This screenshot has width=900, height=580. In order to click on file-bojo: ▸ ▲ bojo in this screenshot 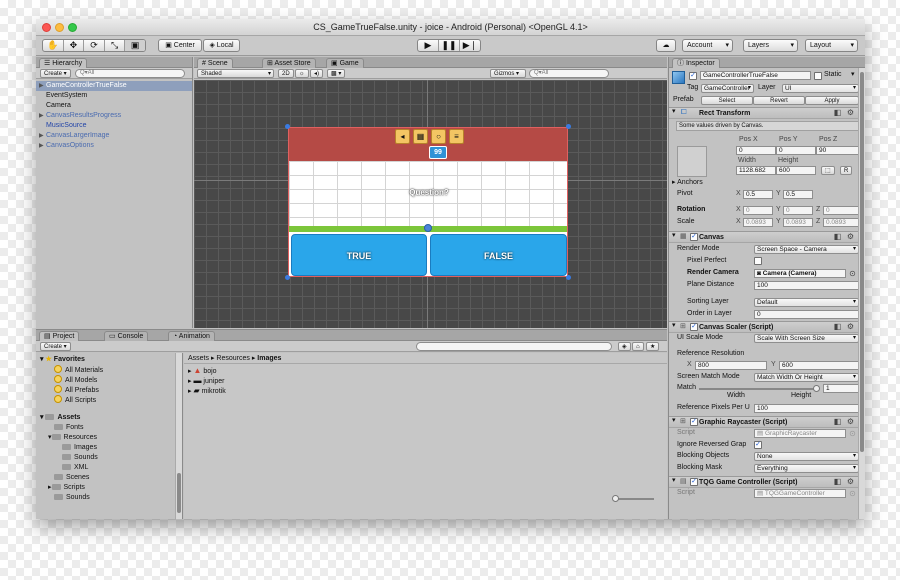, I will do `click(425, 371)`.